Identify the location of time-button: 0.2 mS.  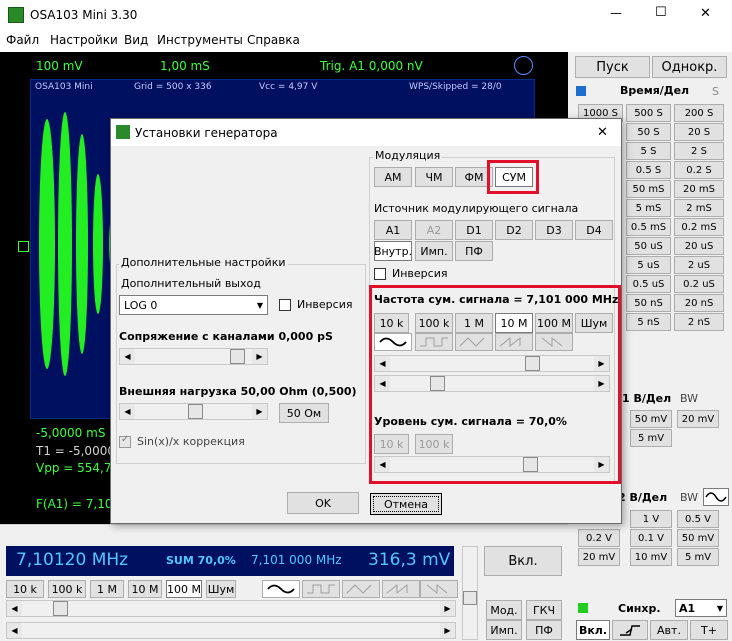
(699, 227).